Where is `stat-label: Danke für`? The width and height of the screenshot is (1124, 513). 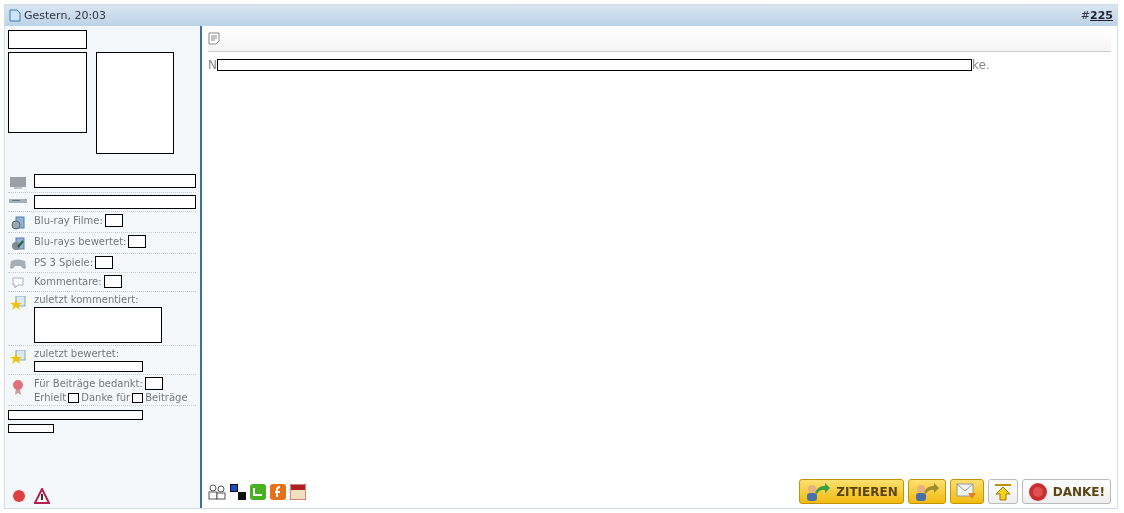
stat-label: Danke für is located at coordinates (106, 397).